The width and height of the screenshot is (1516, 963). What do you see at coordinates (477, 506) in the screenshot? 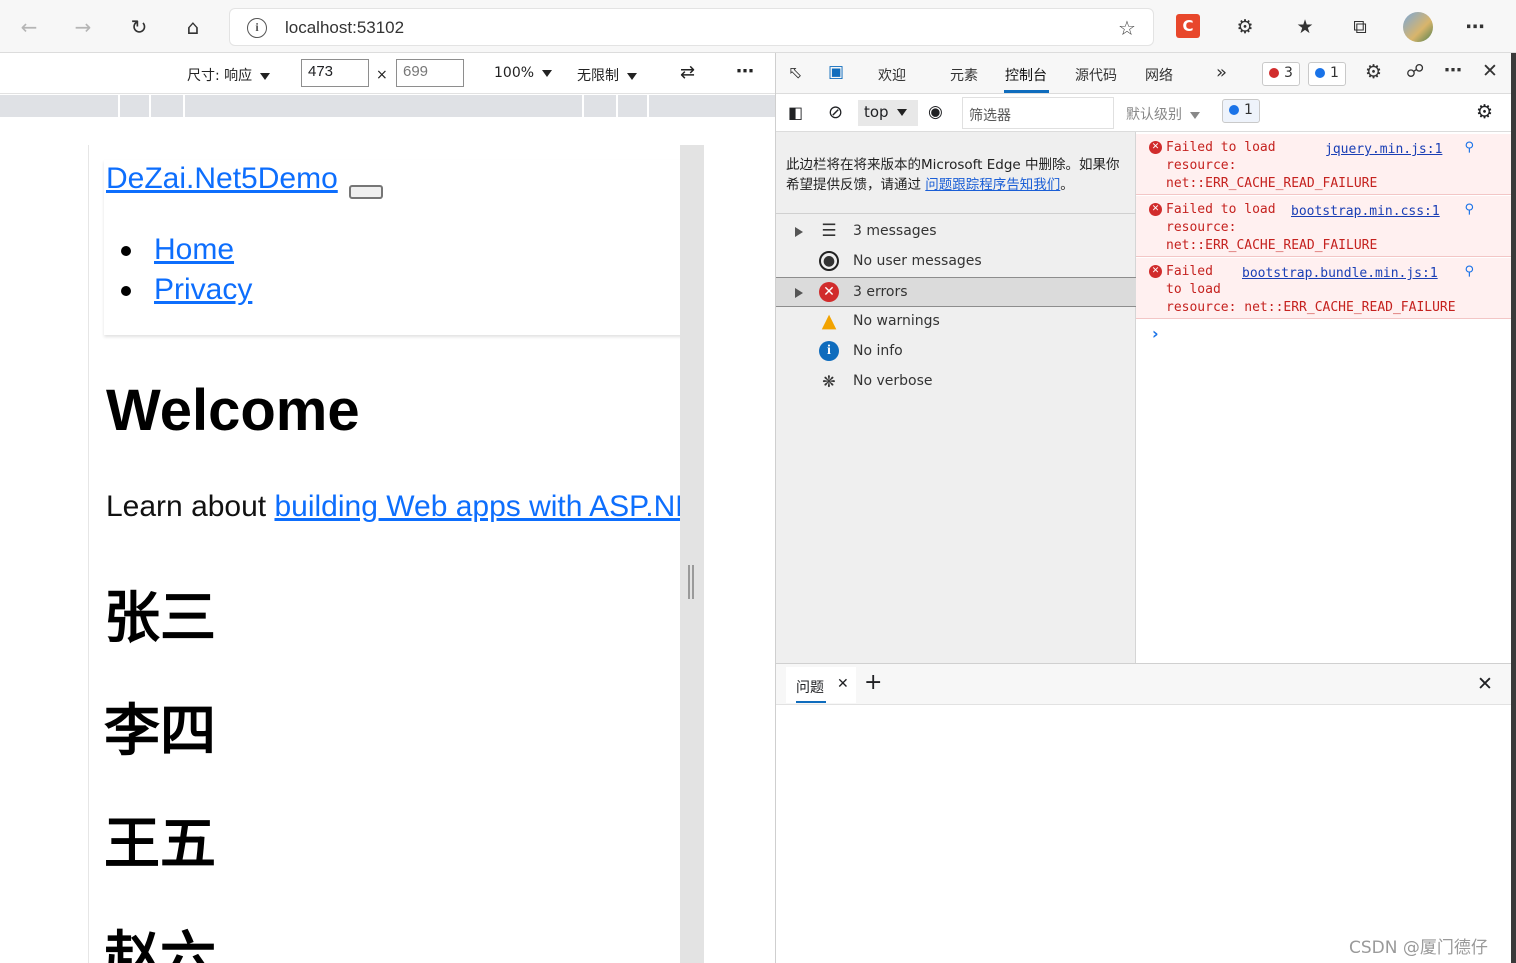
I see `aspnet-docs-link: building Web apps with ASP.NET Core` at bounding box center [477, 506].